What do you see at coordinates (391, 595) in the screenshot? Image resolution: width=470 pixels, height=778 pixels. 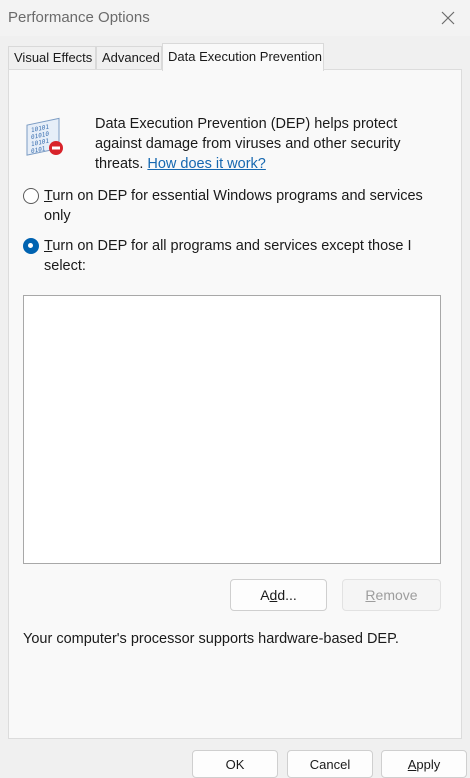 I see `remove-button: Remove` at bounding box center [391, 595].